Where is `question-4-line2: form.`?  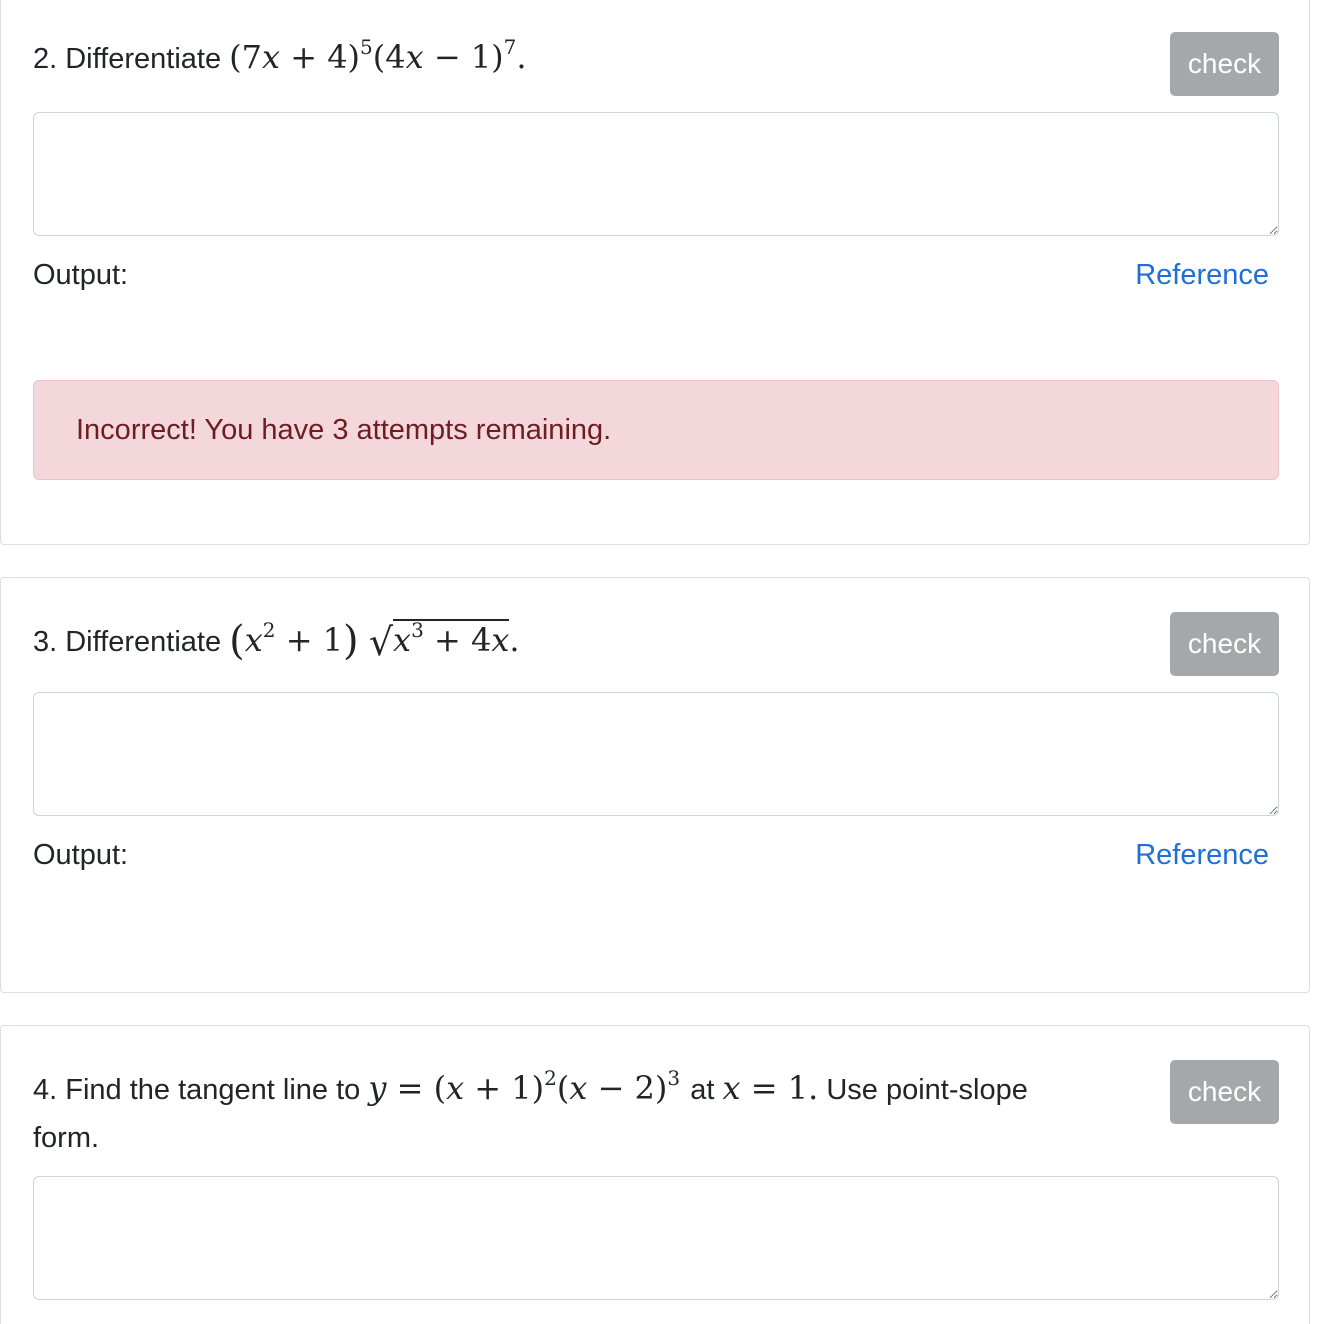 question-4-line2: form. is located at coordinates (66, 1138).